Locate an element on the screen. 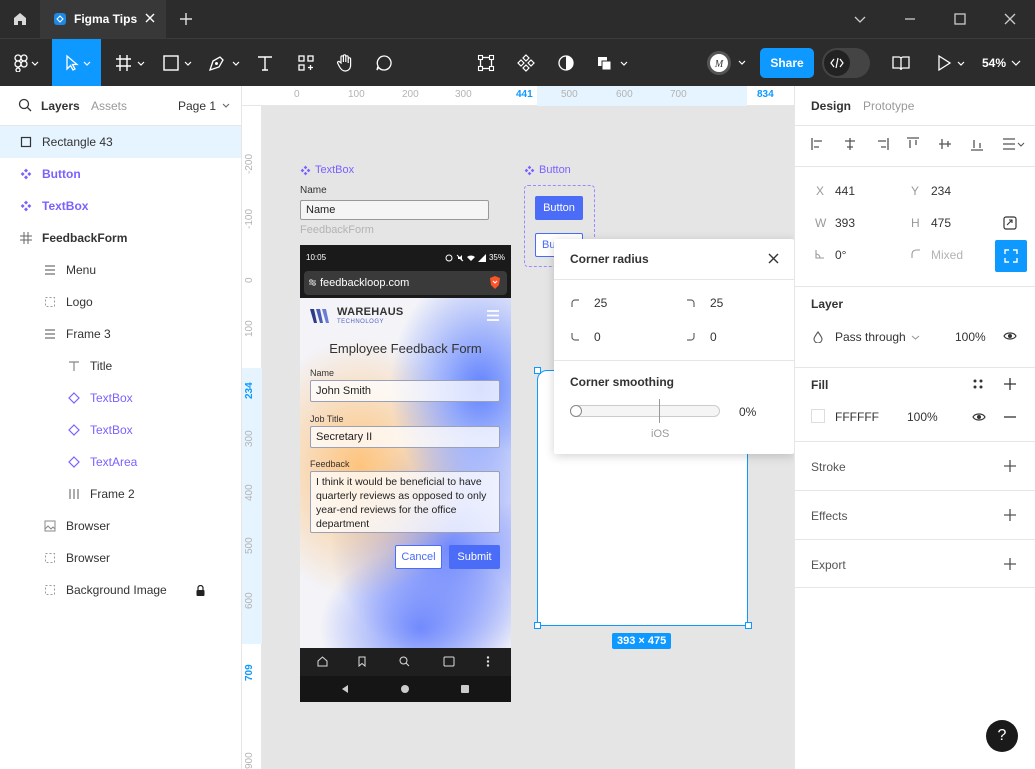  layer-row: Frame 3 is located at coordinates (120, 334).